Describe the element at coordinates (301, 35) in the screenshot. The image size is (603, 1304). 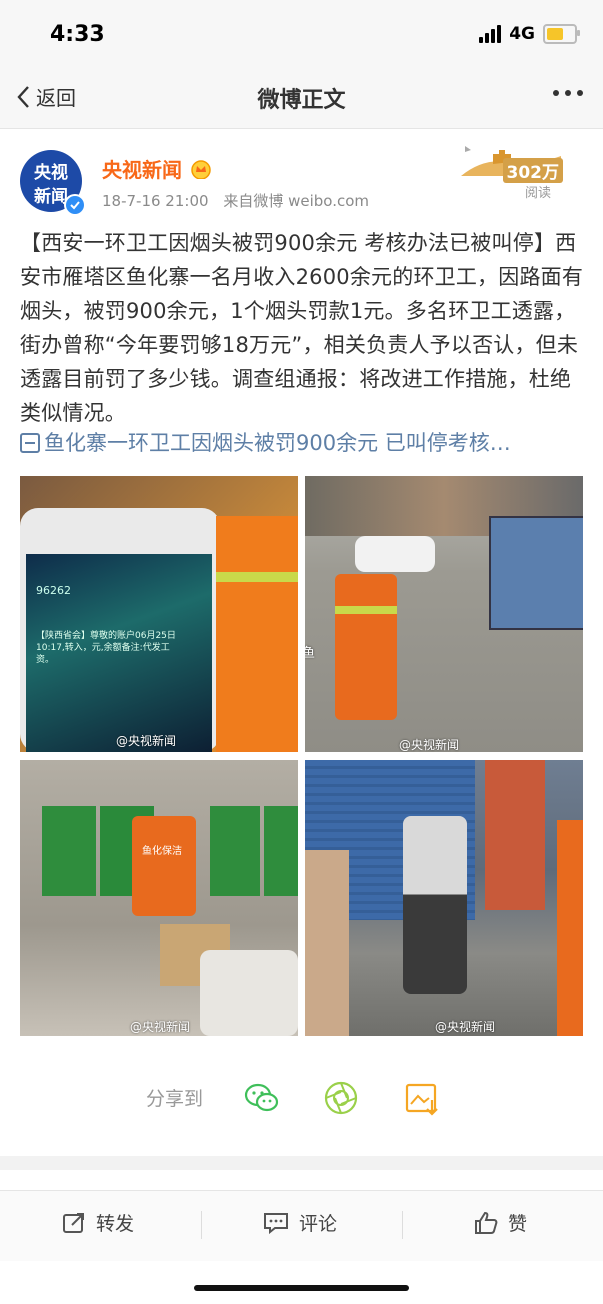
I see `status-bar: 4:33 4G` at that location.